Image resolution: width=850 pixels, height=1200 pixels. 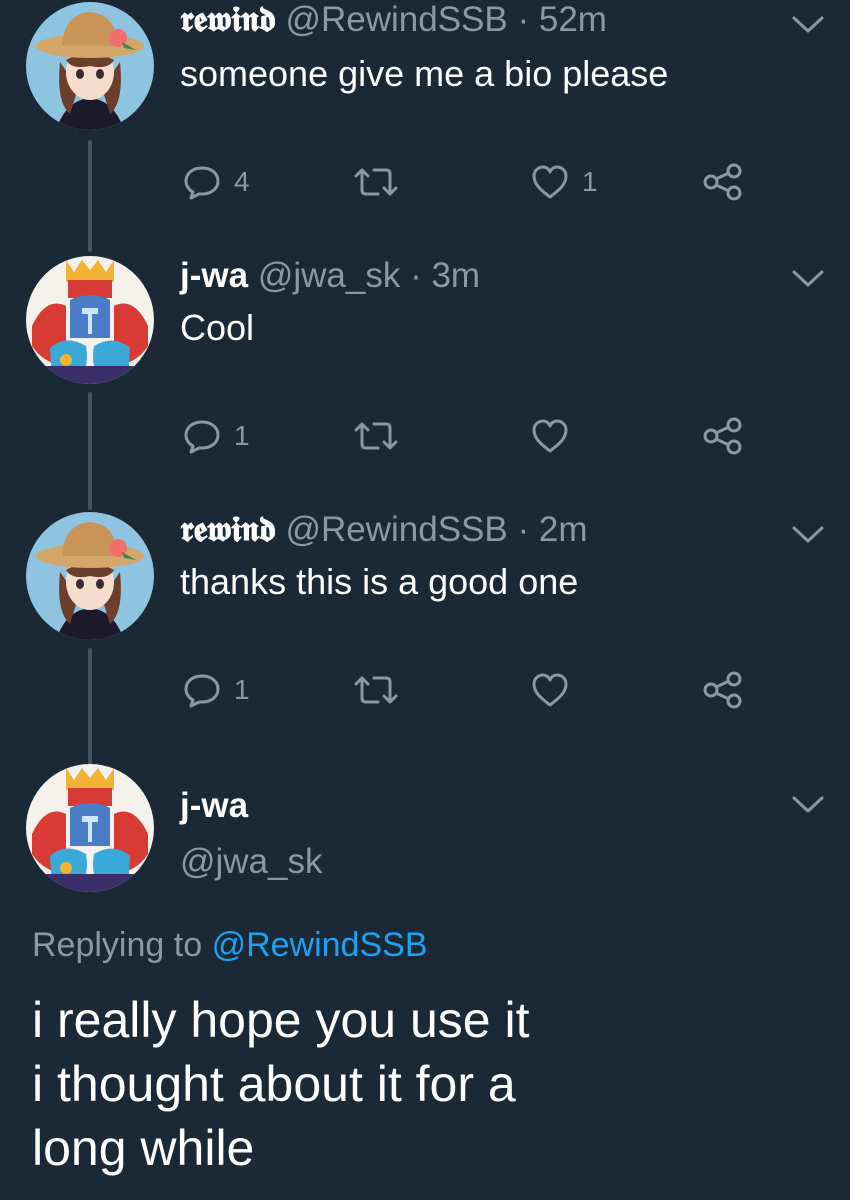 What do you see at coordinates (424, 73) in the screenshot?
I see `tweet-text: someone give me a bio please` at bounding box center [424, 73].